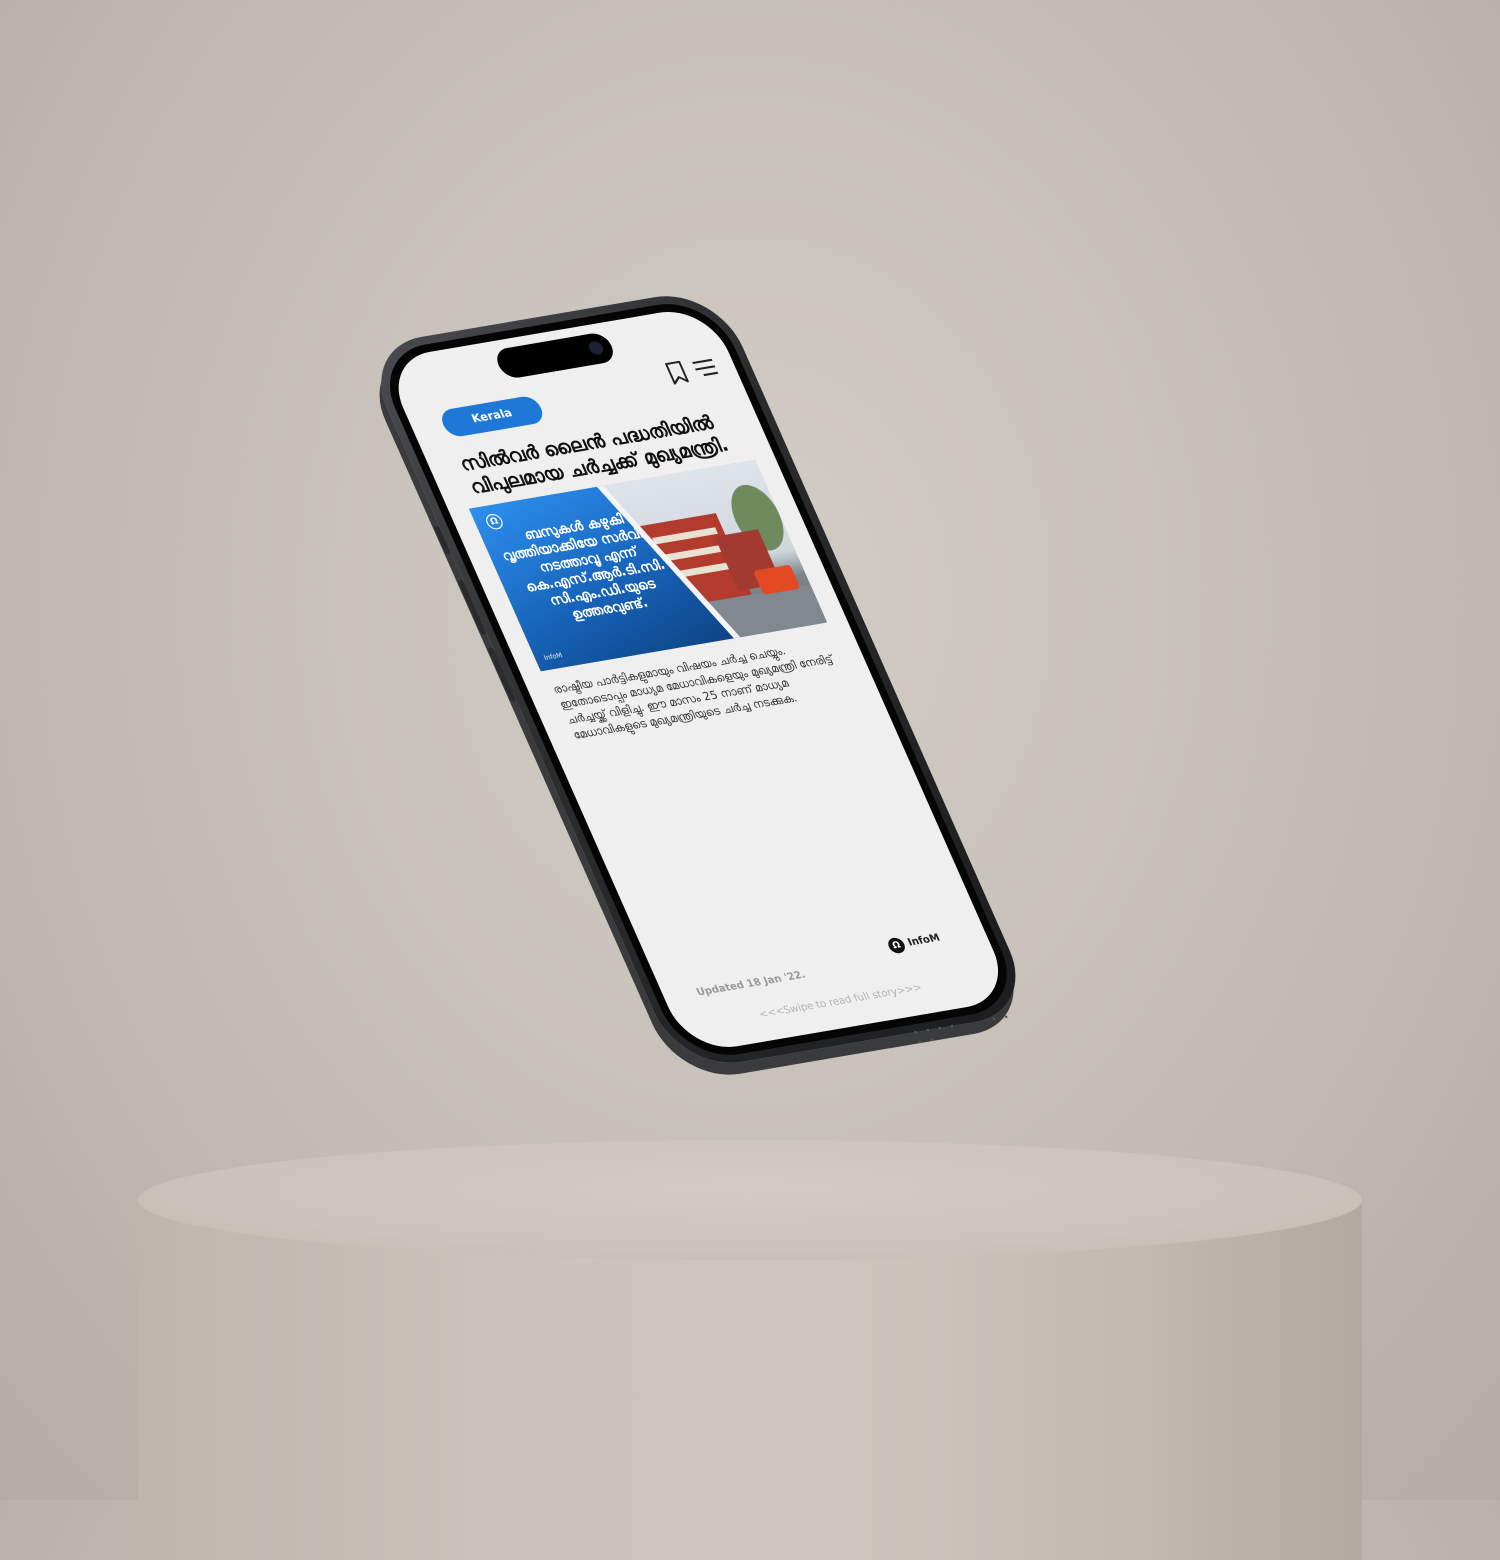 This screenshot has width=1500, height=1560. I want to click on menu-icon, so click(705, 367).